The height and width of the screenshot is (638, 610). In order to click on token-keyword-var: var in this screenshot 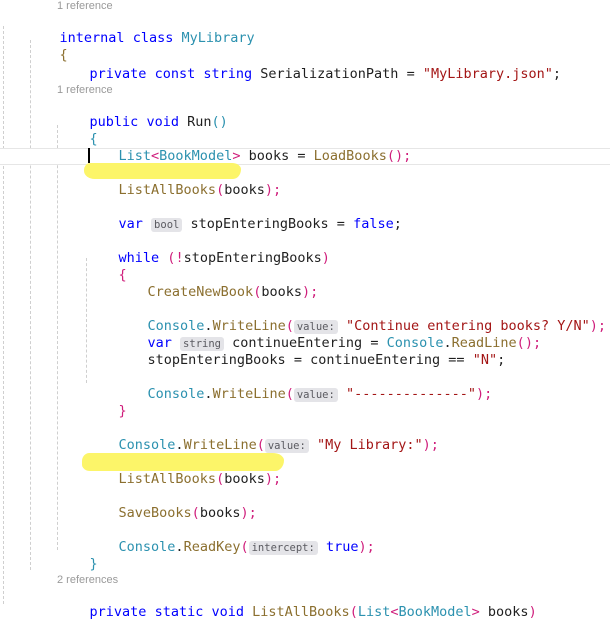, I will do `click(130, 224)`.